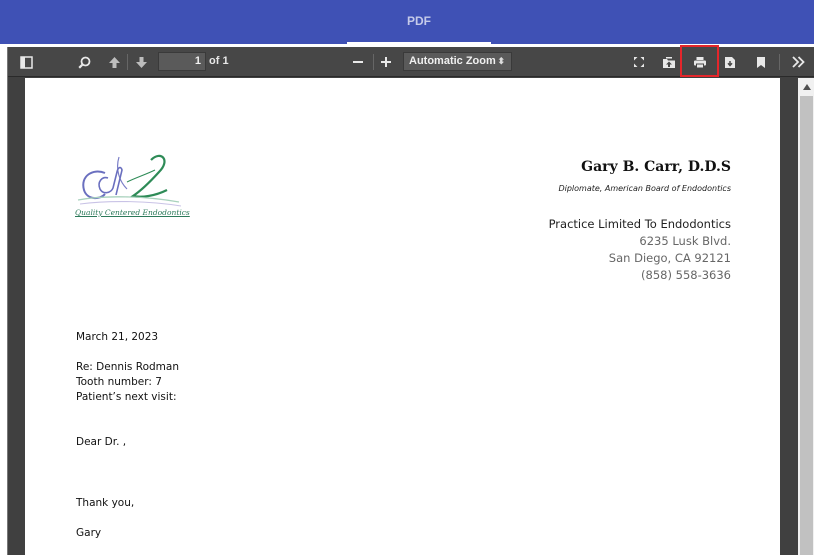 This screenshot has width=814, height=555. Describe the element at coordinates (452, 61) in the screenshot. I see `zoom-select-value: Automatic Zoom` at that location.